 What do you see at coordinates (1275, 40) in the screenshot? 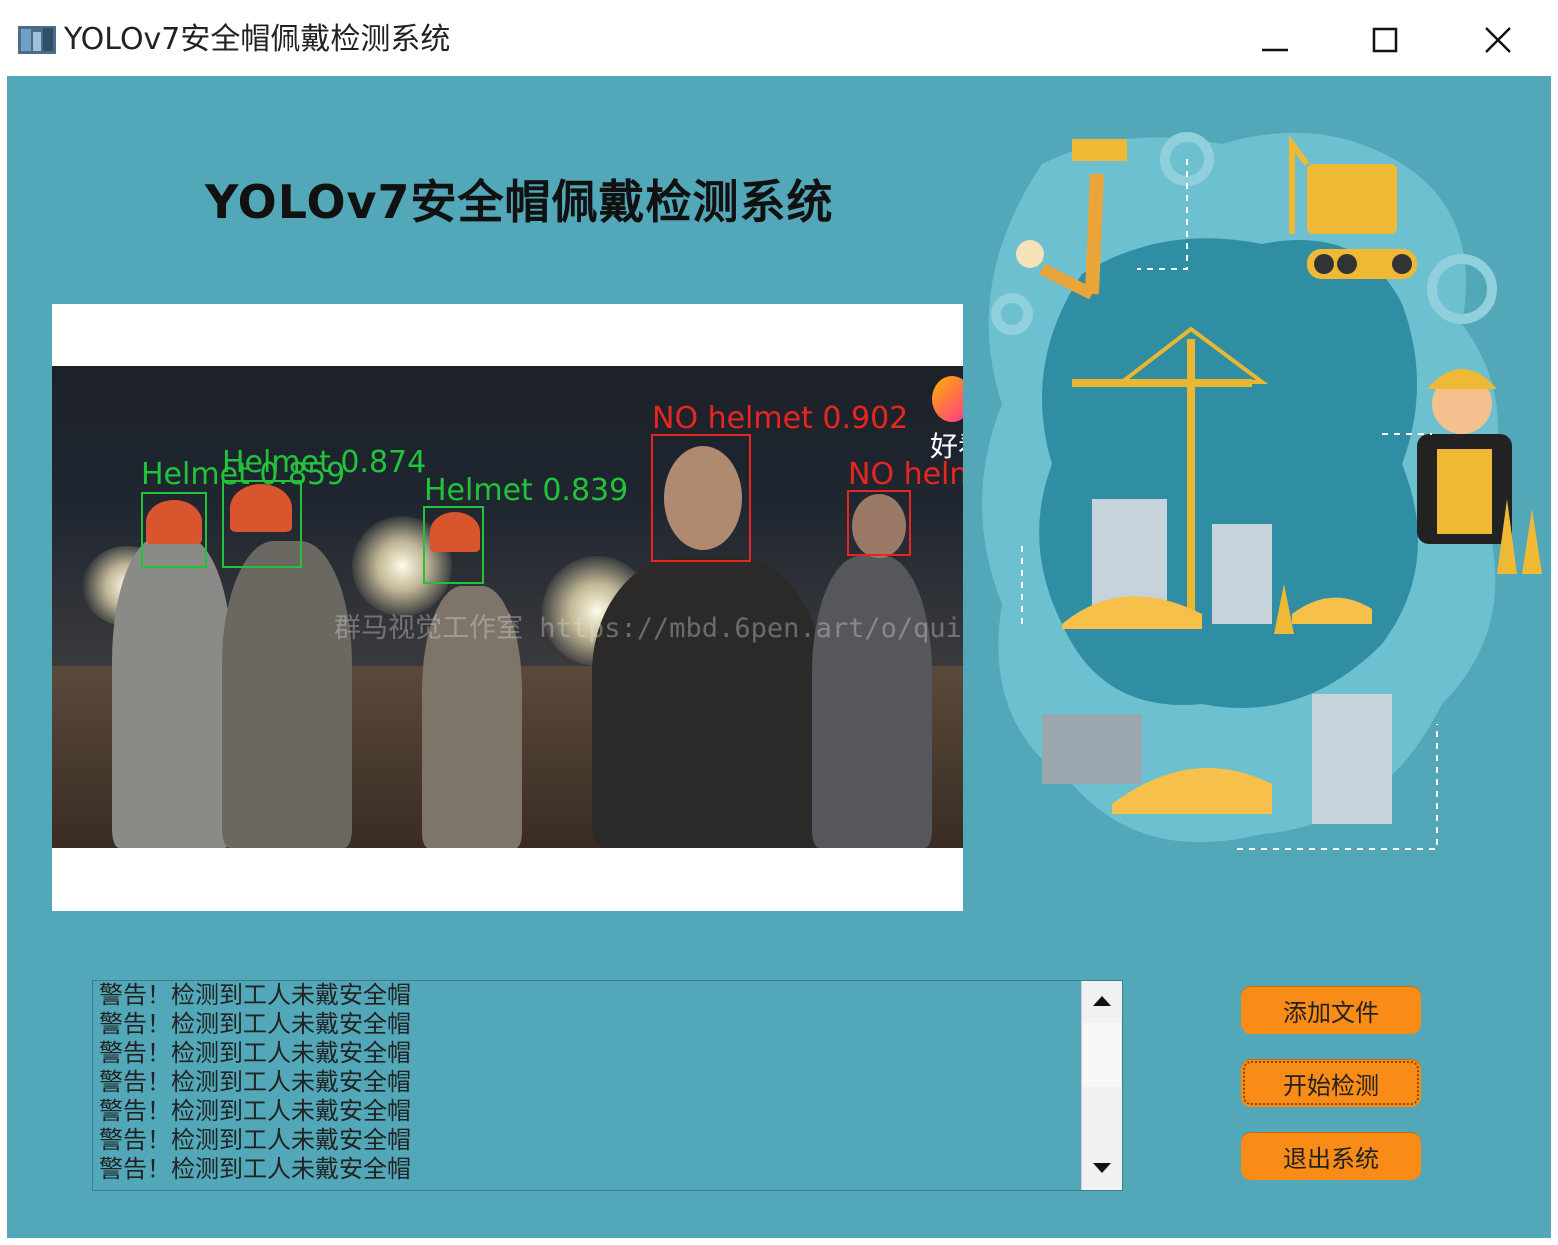
I see `minimize-button` at bounding box center [1275, 40].